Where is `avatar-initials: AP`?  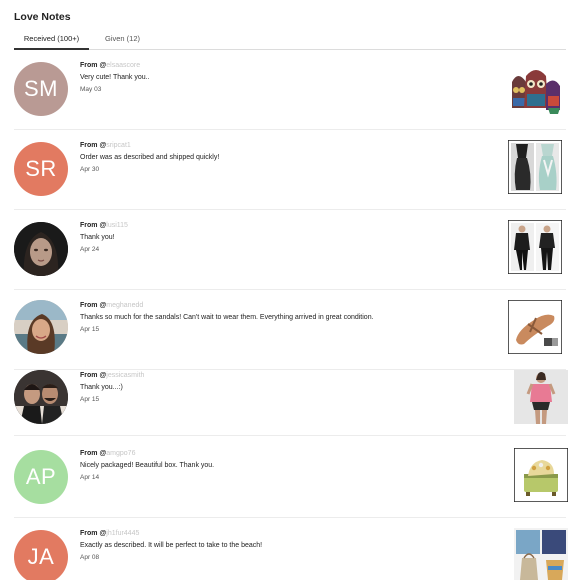 avatar-initials: AP is located at coordinates (41, 476).